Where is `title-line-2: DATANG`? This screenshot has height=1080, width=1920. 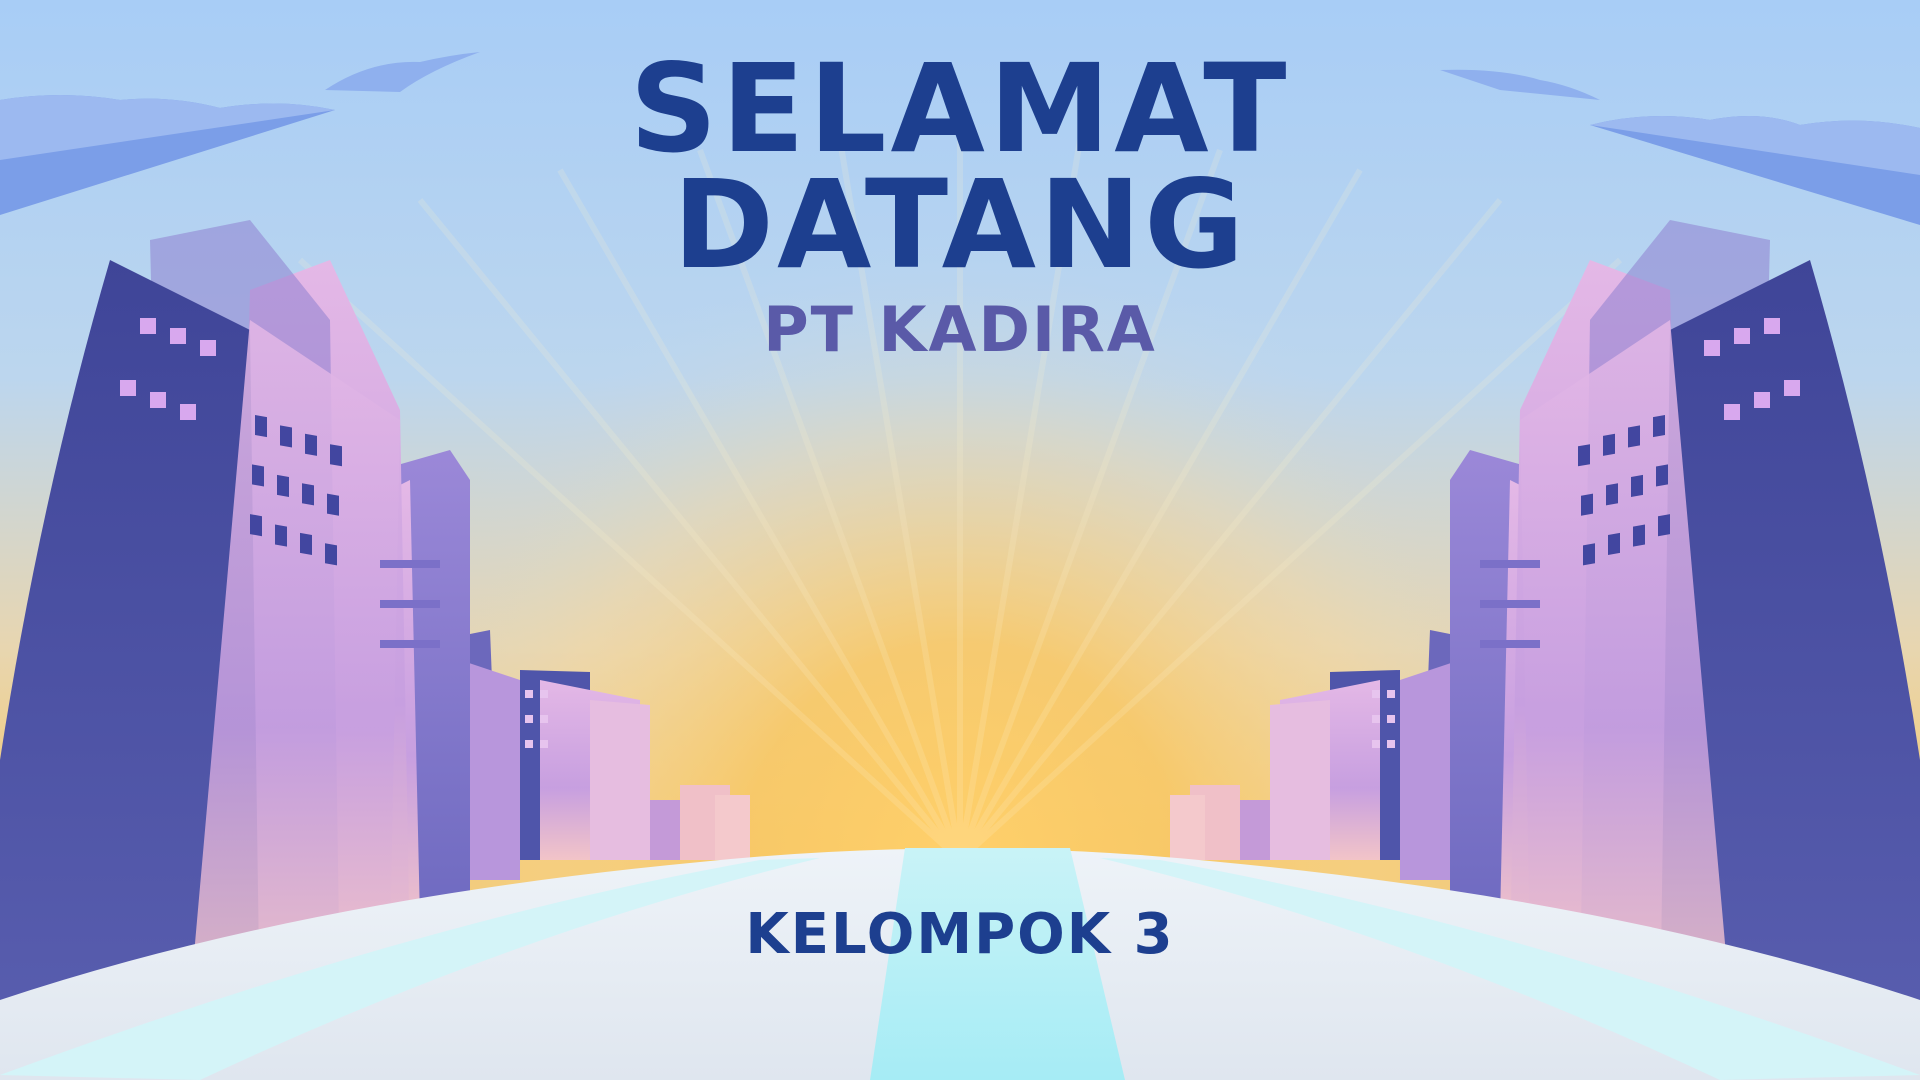
title-line-2: DATANG is located at coordinates (960, 225).